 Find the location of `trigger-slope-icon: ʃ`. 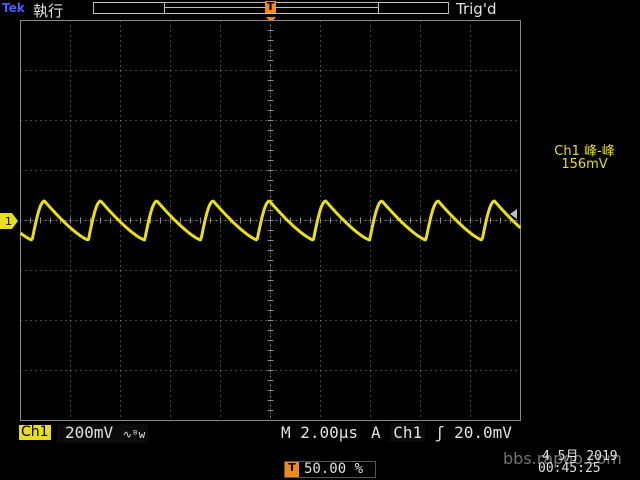

trigger-slope-icon: ʃ is located at coordinates (439, 432).